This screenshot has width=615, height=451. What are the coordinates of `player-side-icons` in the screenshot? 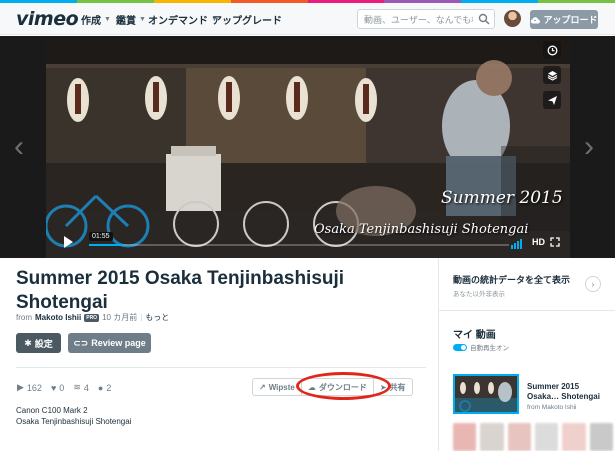 It's located at (552, 75).